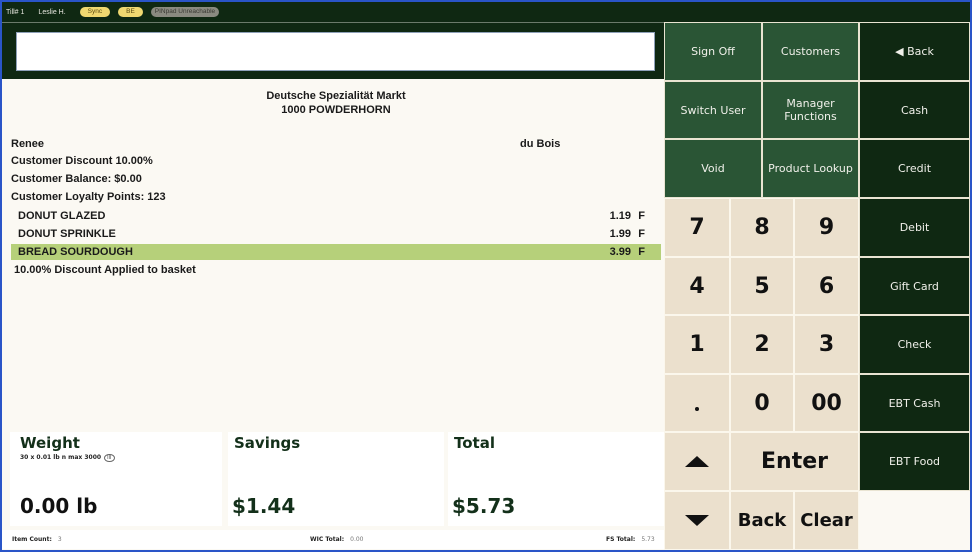  What do you see at coordinates (484, 506) in the screenshot?
I see `total-value: $5.73` at bounding box center [484, 506].